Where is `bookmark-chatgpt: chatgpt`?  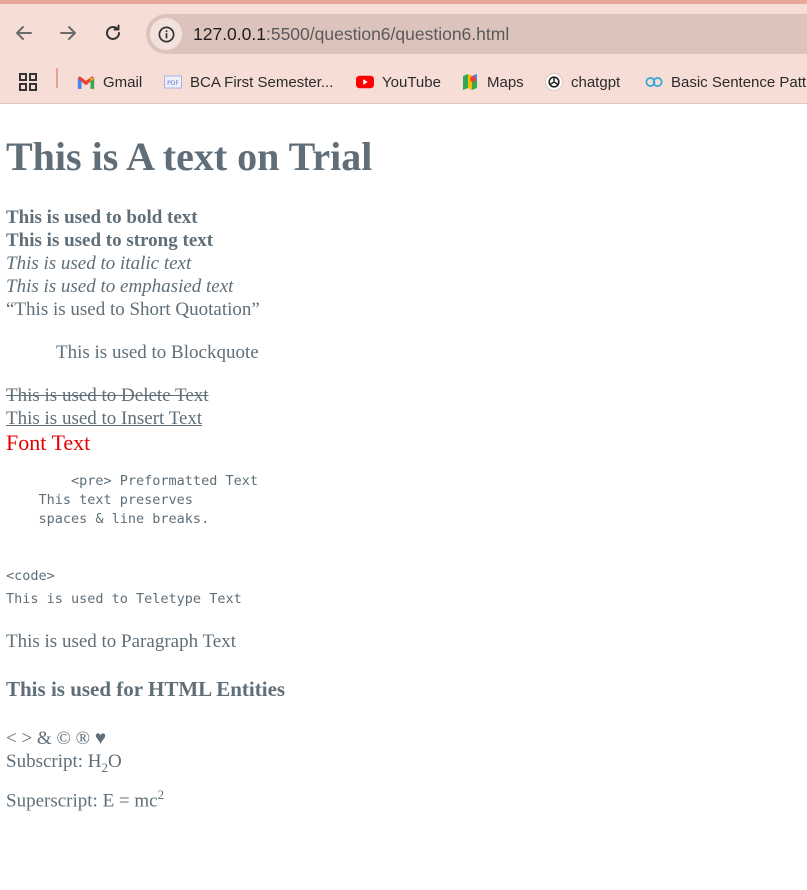
bookmark-chatgpt: chatgpt is located at coordinates (582, 82).